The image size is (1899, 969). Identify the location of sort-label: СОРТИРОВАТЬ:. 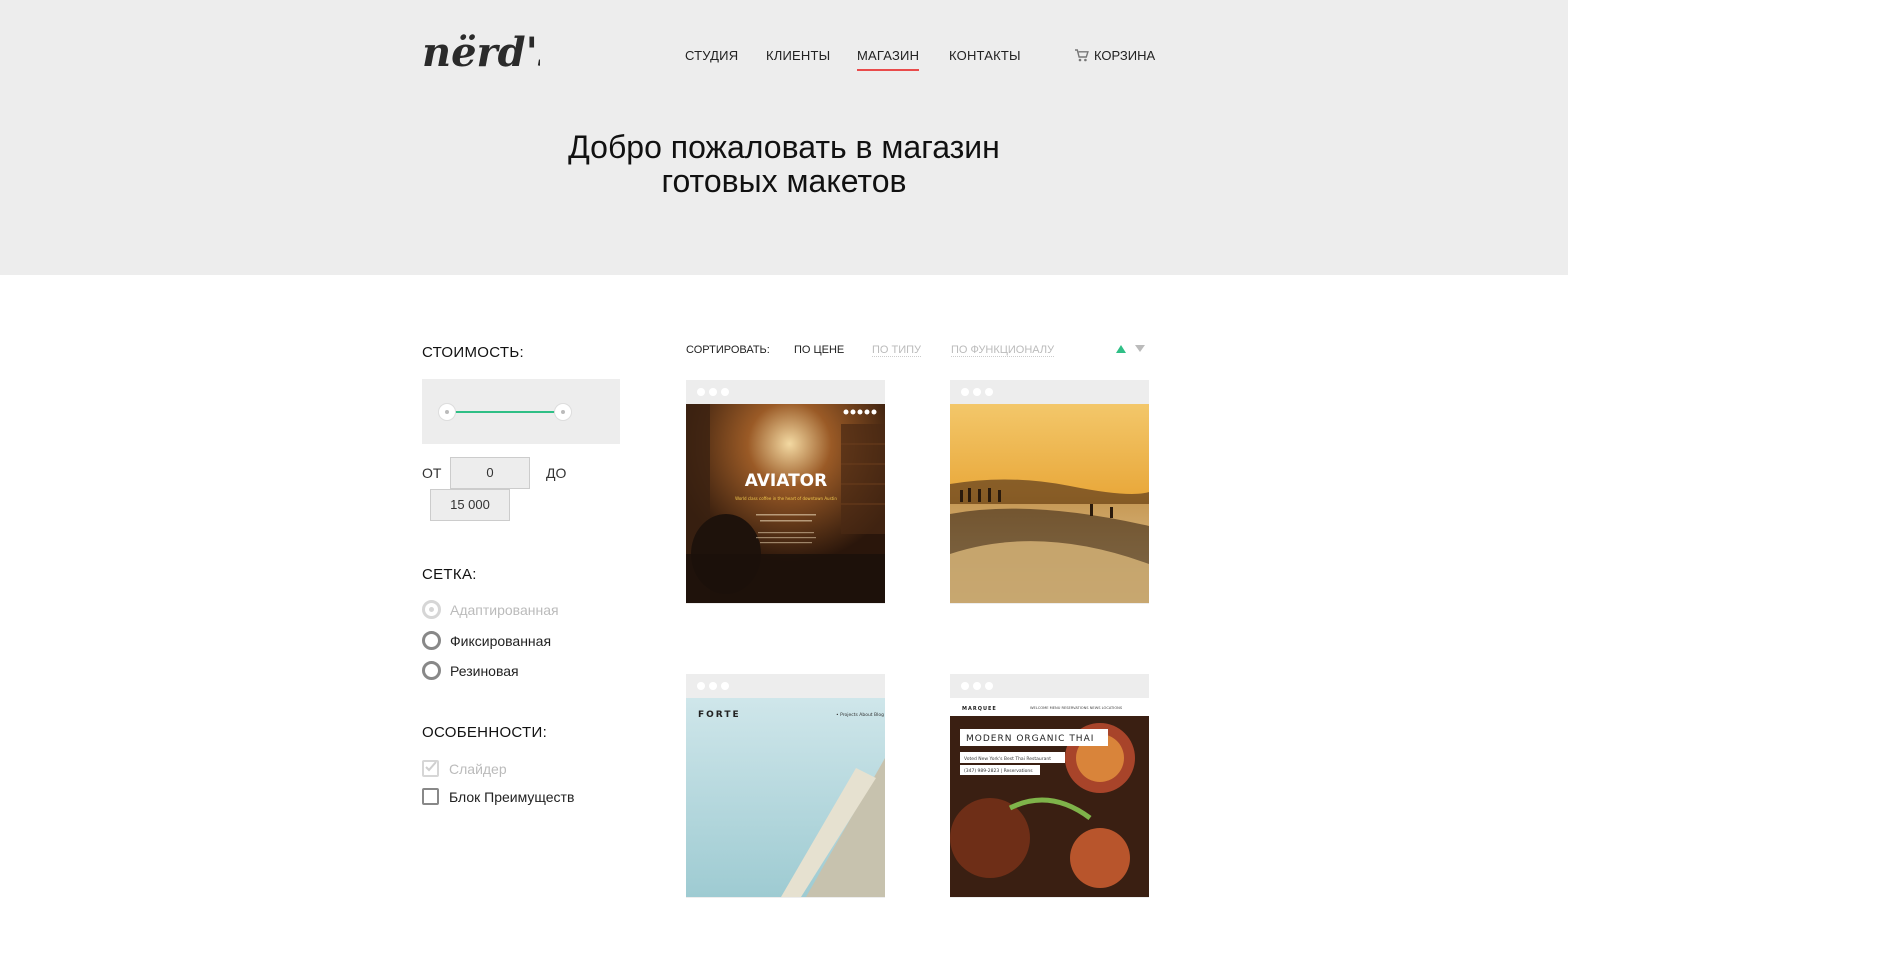
(728, 350).